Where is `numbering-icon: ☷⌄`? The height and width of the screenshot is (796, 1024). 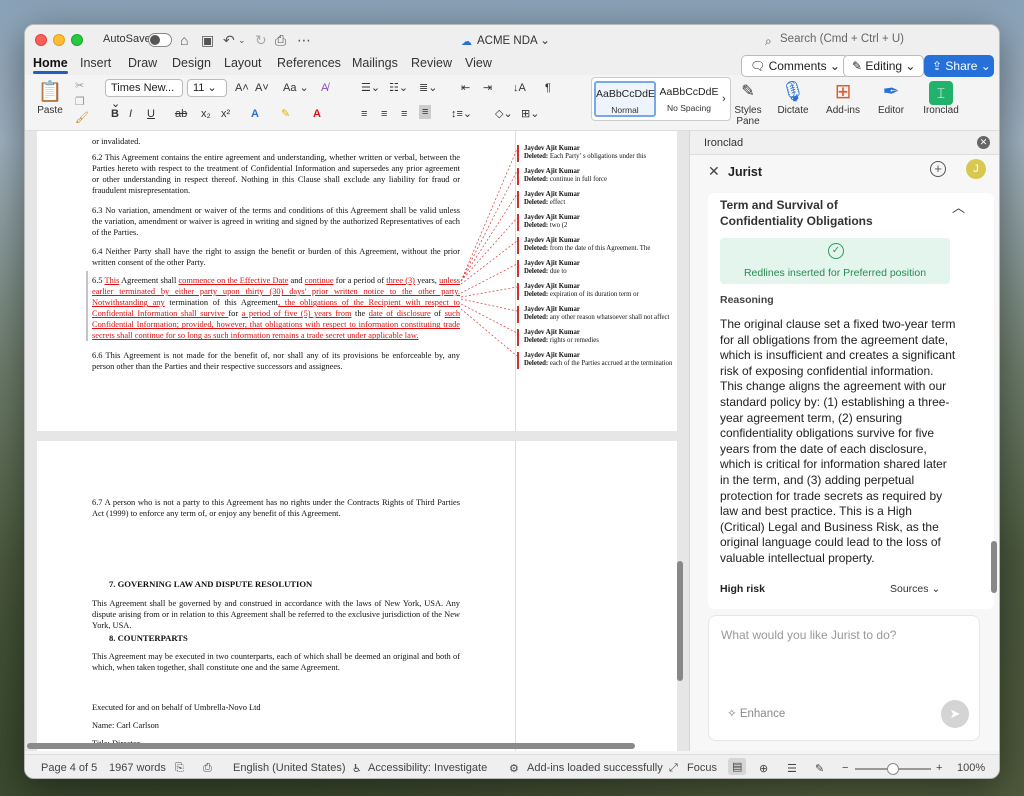
numbering-icon: ☷⌄ is located at coordinates (398, 88).